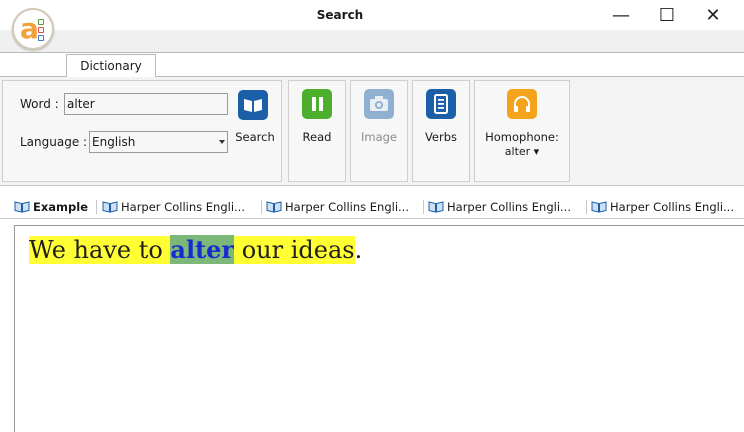 This screenshot has width=744, height=432. I want to click on tab-example: Example, so click(51, 207).